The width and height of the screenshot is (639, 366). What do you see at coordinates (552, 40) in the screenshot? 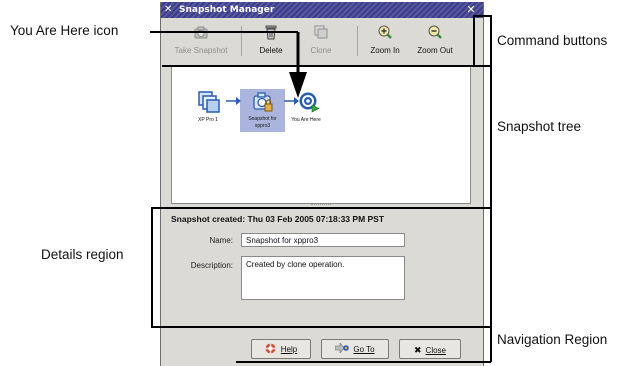
I see `callout-command-buttons: Command buttons` at bounding box center [552, 40].